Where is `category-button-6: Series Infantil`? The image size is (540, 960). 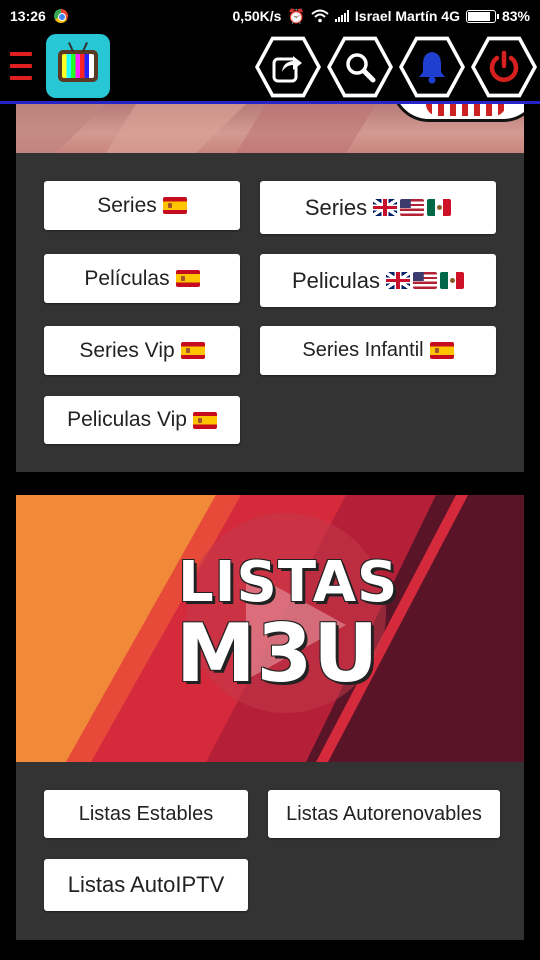 category-button-6: Series Infantil is located at coordinates (378, 350).